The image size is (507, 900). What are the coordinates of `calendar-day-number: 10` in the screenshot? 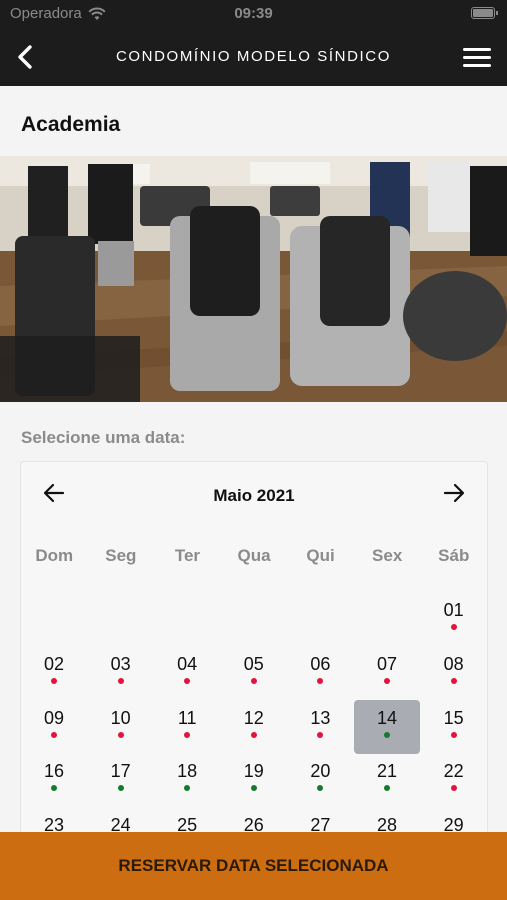 It's located at (120, 717).